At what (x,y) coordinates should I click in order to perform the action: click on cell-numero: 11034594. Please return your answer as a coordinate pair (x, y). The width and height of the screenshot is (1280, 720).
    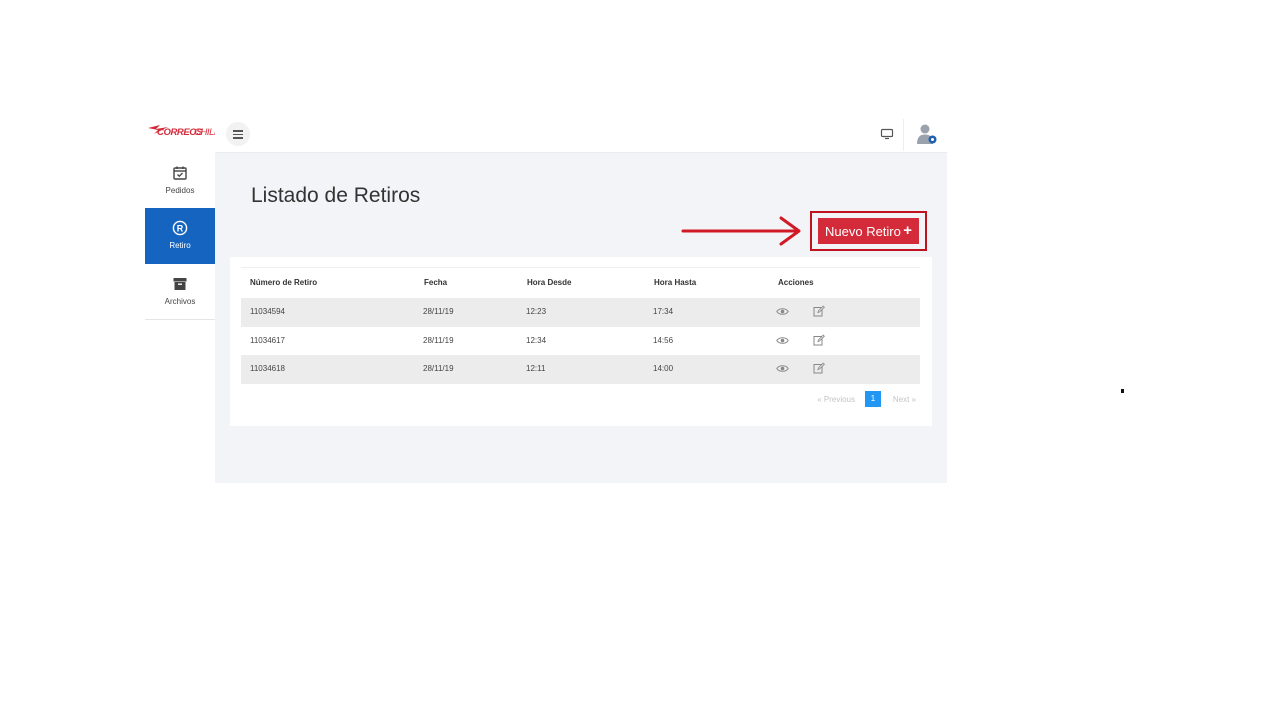
    Looking at the image, I should click on (267, 311).